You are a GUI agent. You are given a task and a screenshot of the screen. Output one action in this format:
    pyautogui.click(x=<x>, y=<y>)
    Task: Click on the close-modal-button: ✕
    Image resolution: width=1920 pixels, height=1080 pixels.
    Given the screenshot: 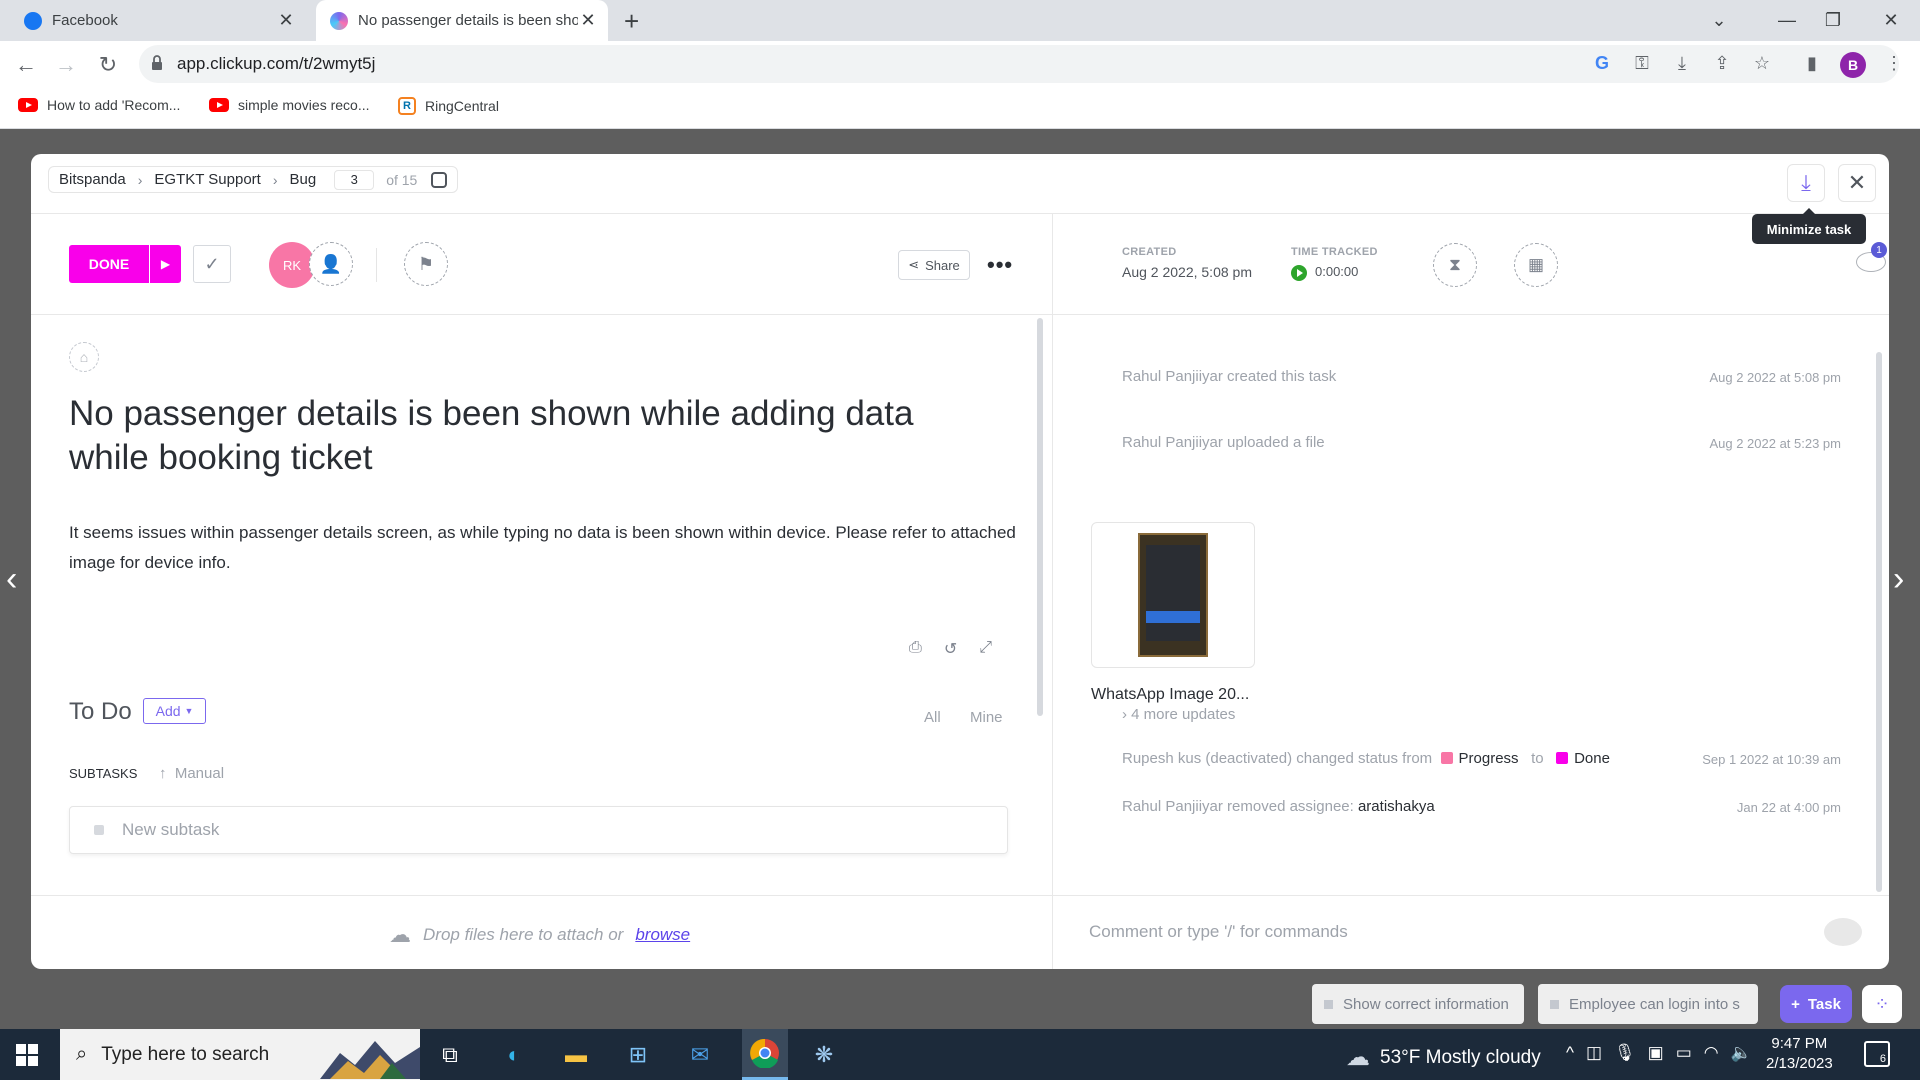 What is the action you would take?
    pyautogui.click(x=1857, y=183)
    